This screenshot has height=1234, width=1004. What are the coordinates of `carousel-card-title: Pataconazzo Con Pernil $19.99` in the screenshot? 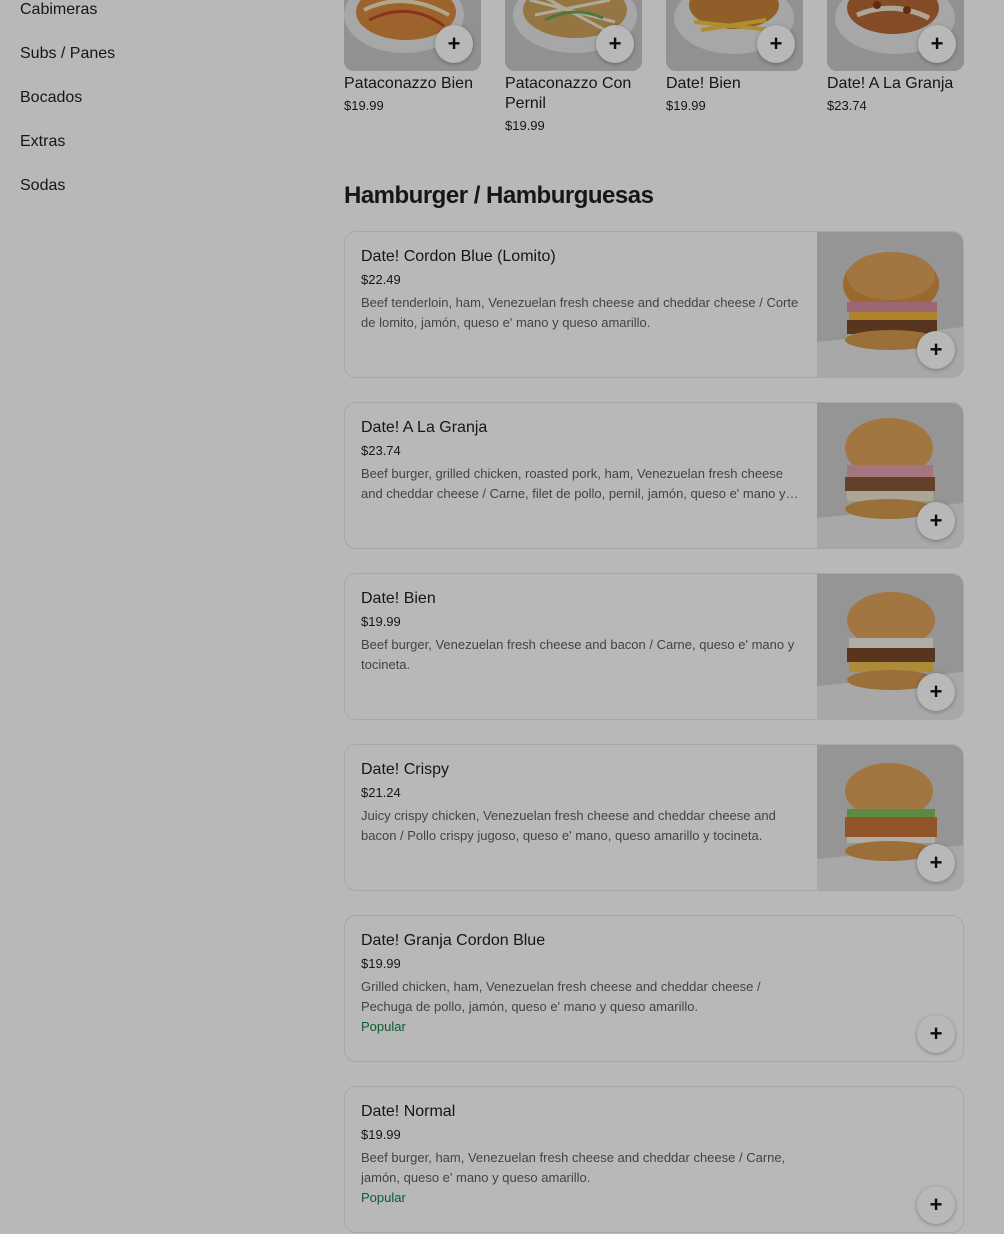 It's located at (580, 105).